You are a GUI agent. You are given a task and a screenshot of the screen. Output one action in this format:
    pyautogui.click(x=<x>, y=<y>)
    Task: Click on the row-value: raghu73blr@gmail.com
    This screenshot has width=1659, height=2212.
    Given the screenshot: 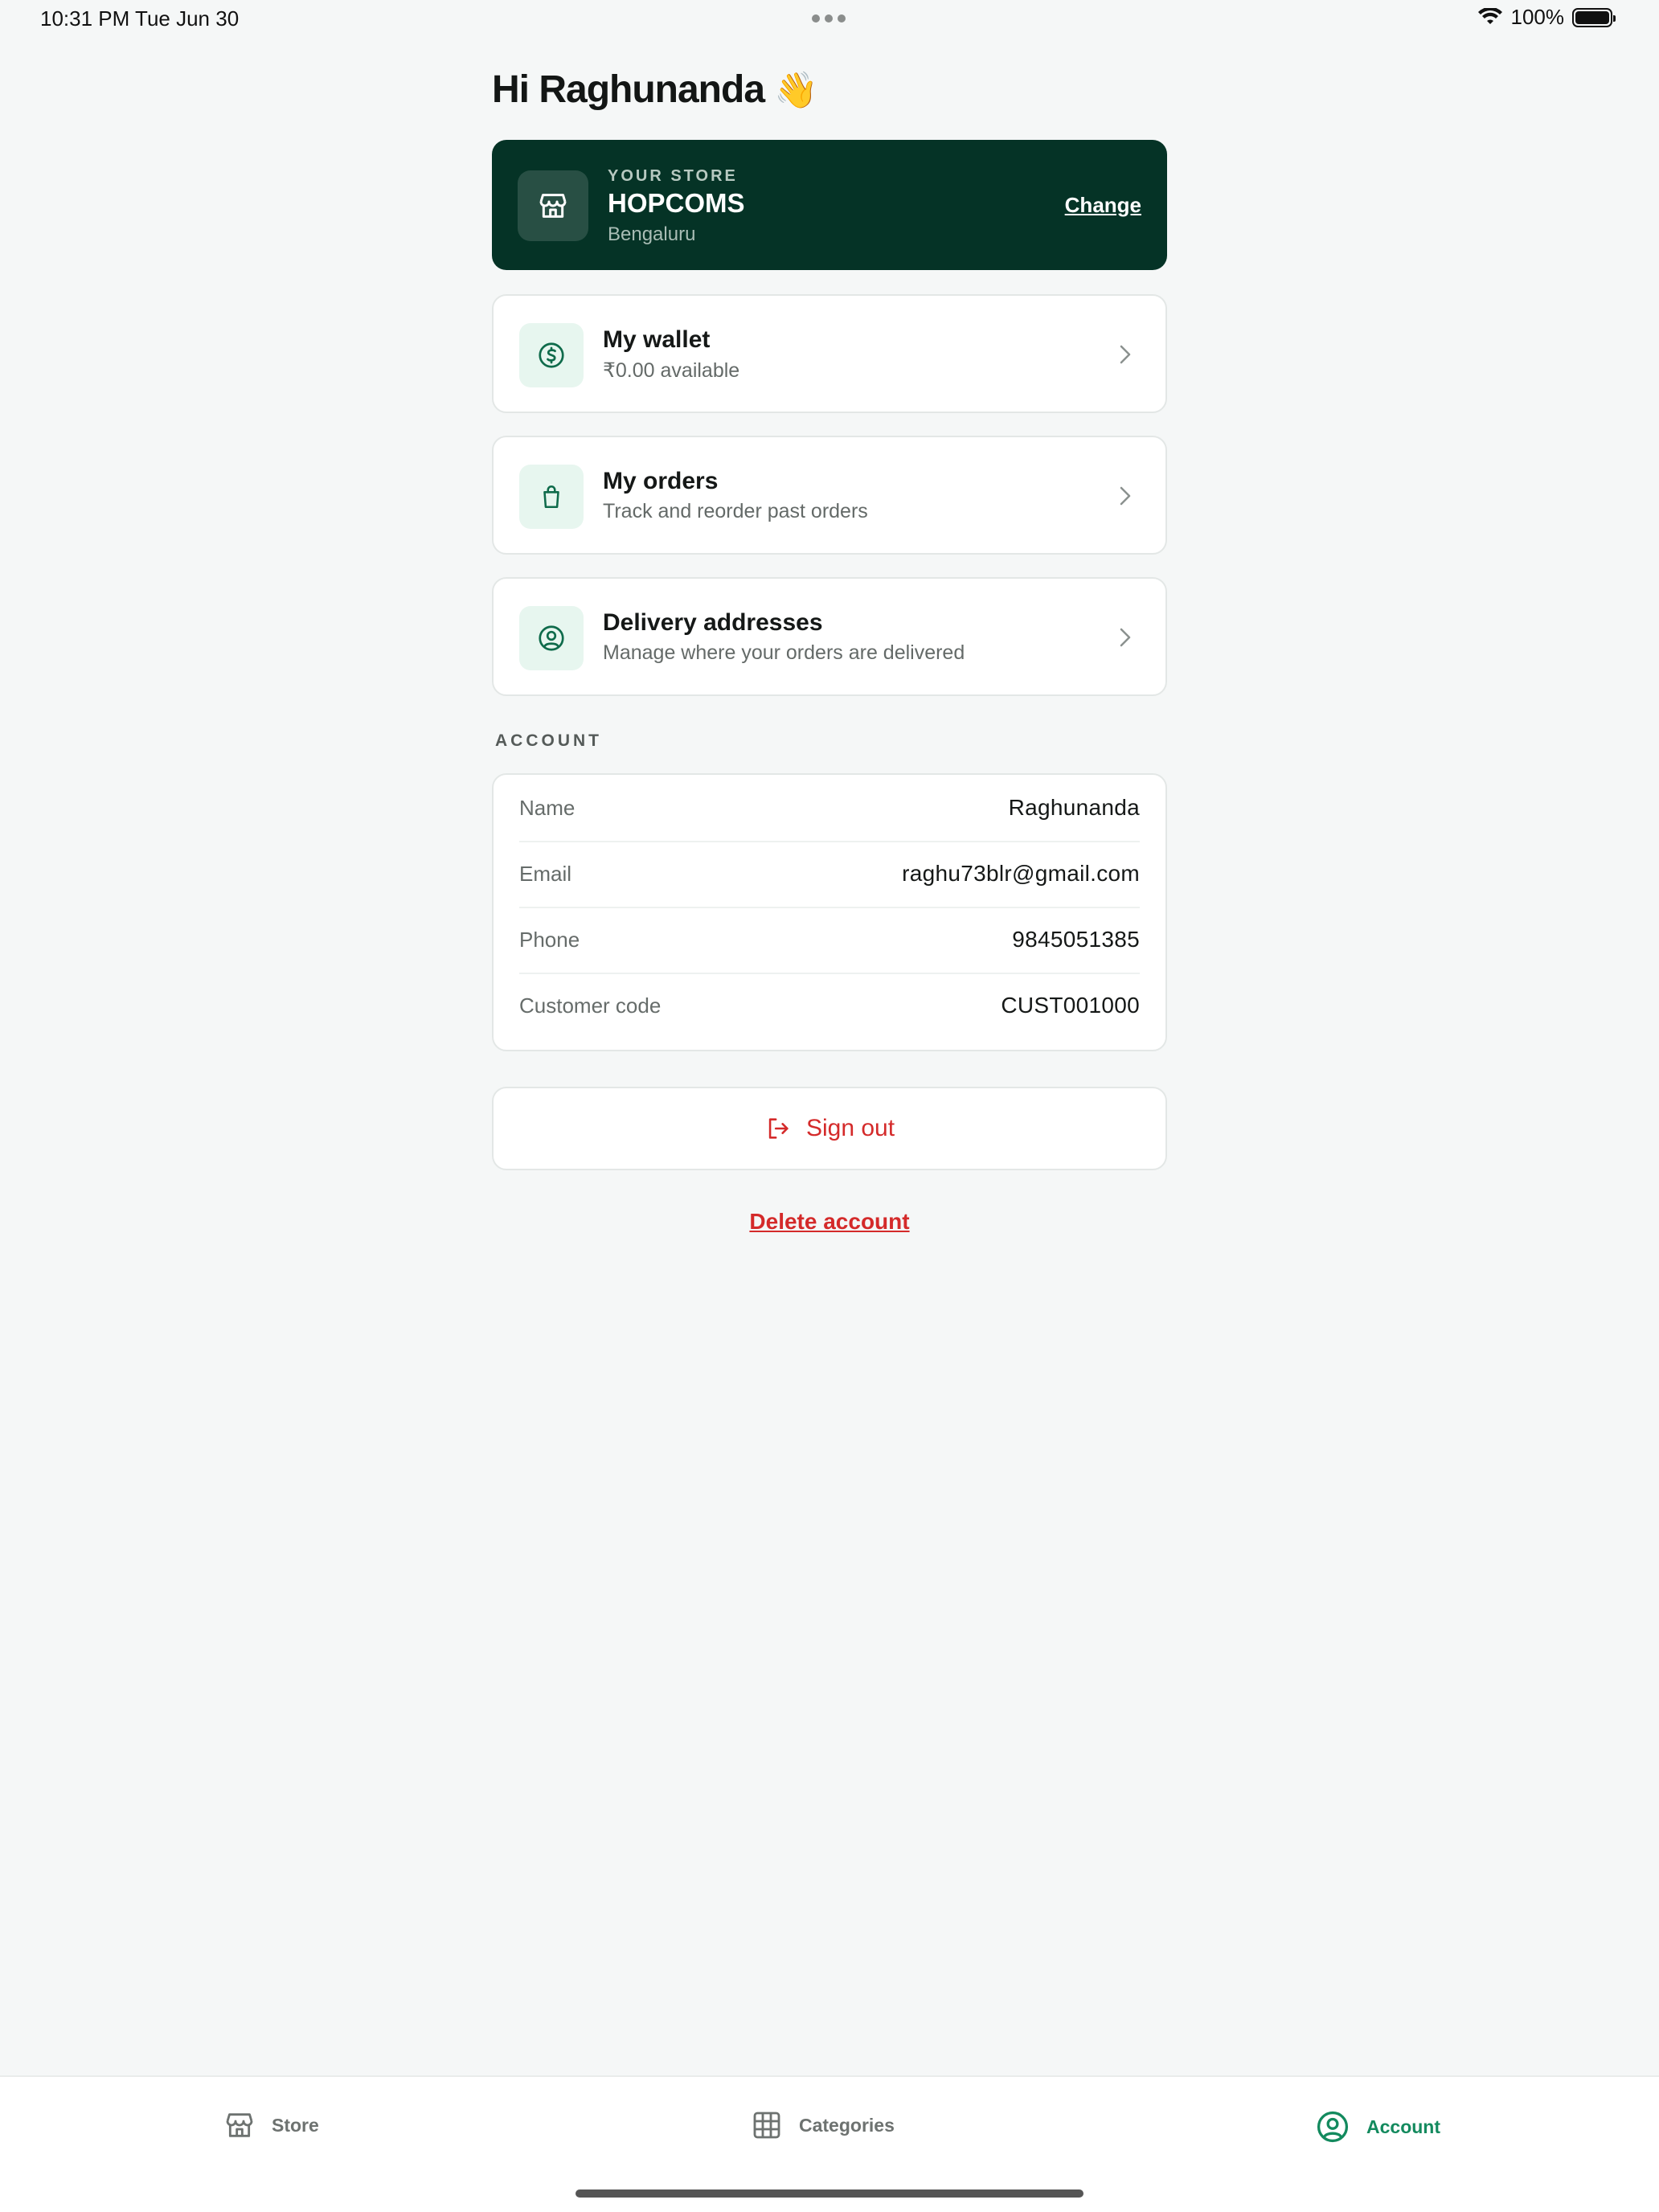 What is the action you would take?
    pyautogui.click(x=1021, y=873)
    